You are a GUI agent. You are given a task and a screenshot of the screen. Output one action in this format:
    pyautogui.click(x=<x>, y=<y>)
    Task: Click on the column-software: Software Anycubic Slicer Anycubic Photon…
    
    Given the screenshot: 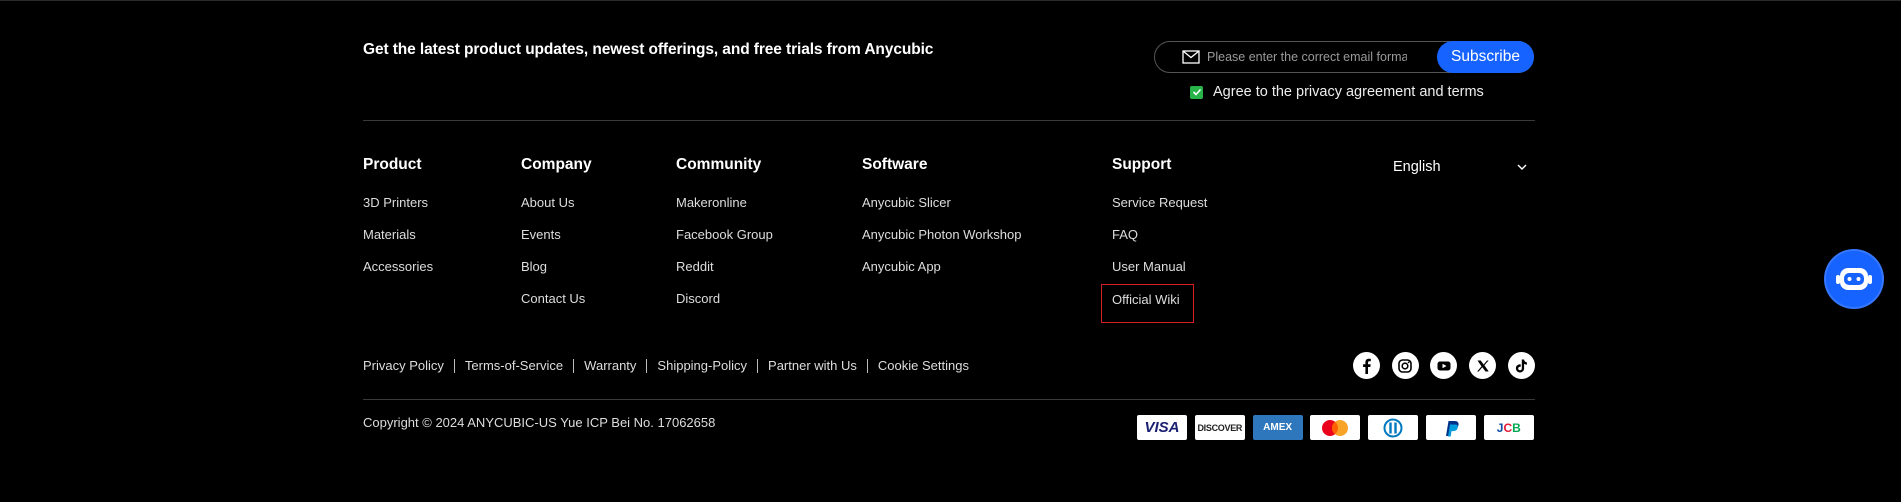 What is the action you would take?
    pyautogui.click(x=941, y=223)
    